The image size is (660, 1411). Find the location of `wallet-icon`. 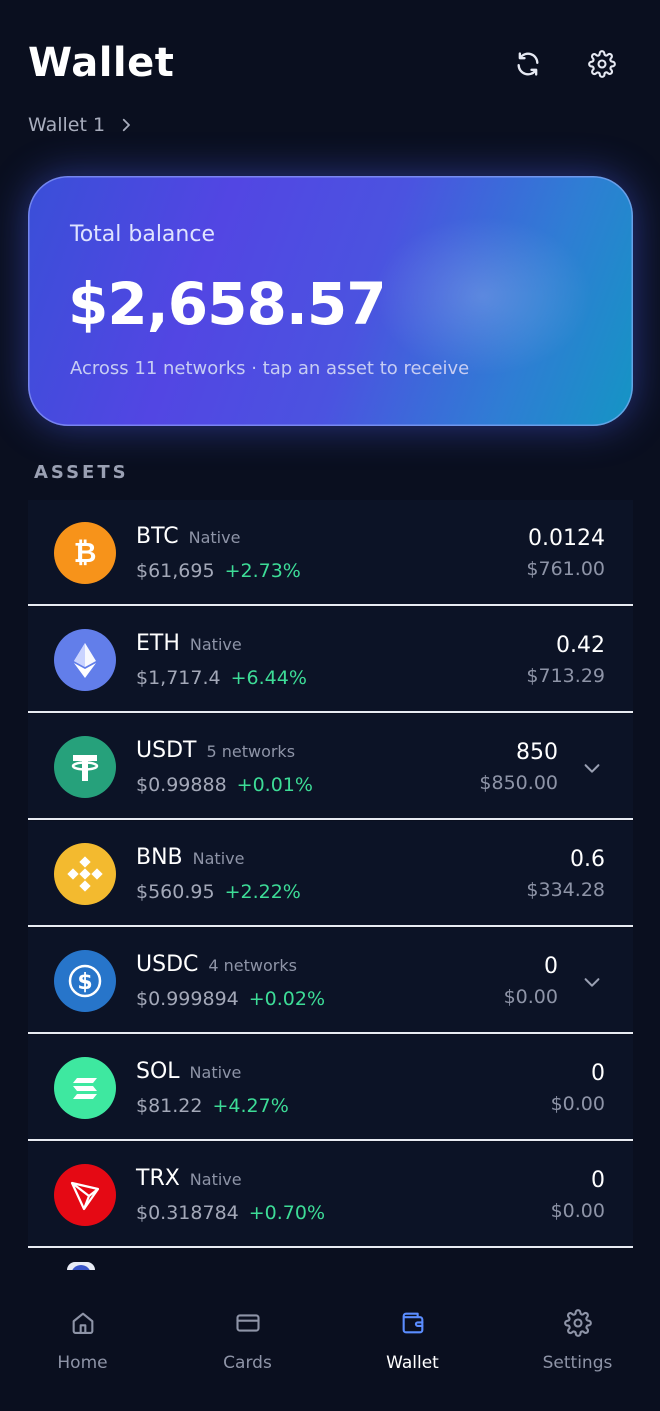

wallet-icon is located at coordinates (412, 1323).